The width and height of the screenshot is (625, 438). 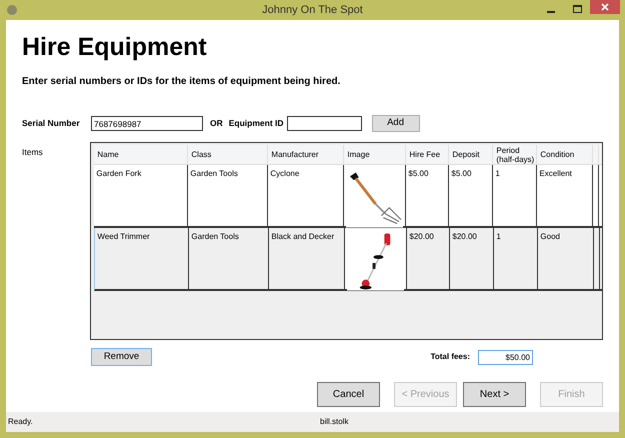 I want to click on items-label: Items, so click(x=33, y=152).